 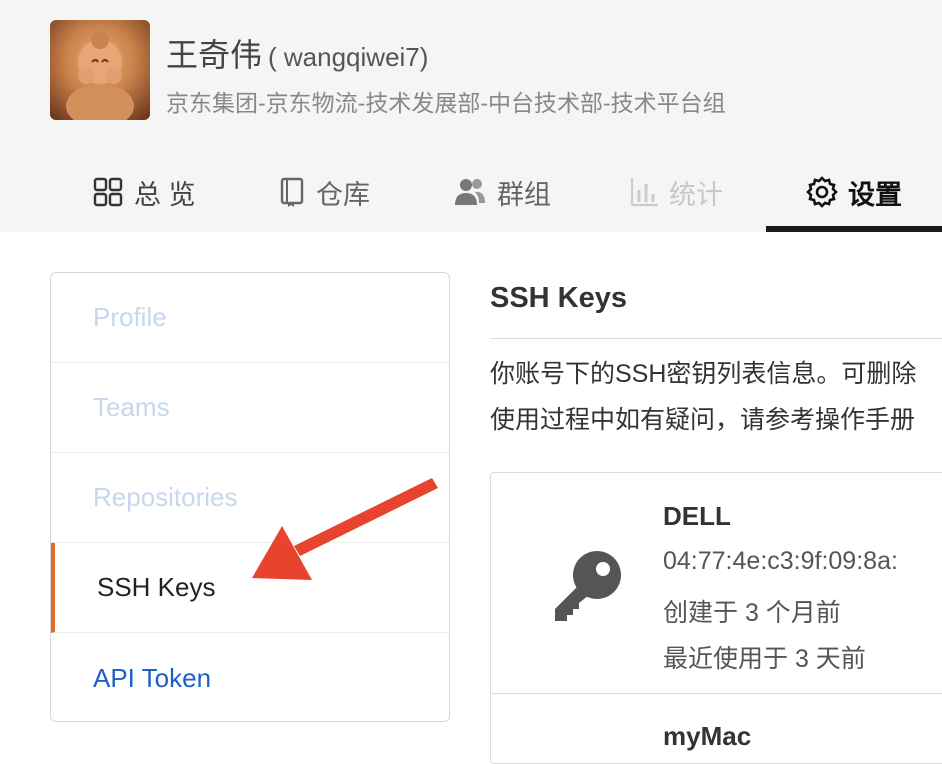 What do you see at coordinates (100, 75) in the screenshot?
I see `avatar-figure-icon` at bounding box center [100, 75].